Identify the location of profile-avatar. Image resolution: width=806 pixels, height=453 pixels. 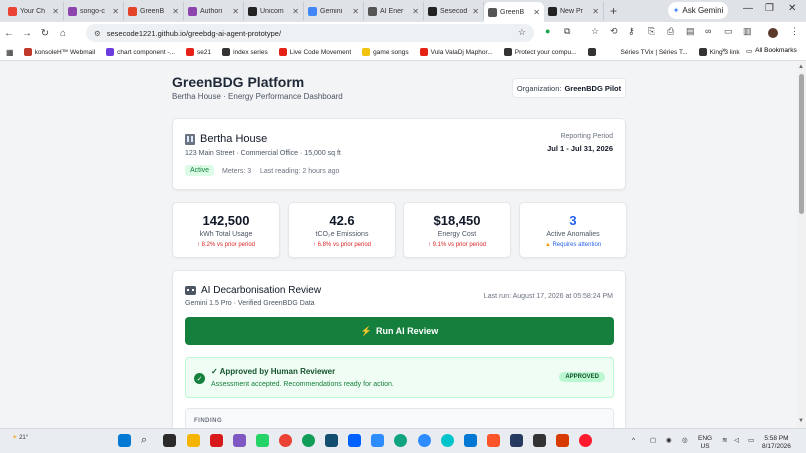
(773, 33).